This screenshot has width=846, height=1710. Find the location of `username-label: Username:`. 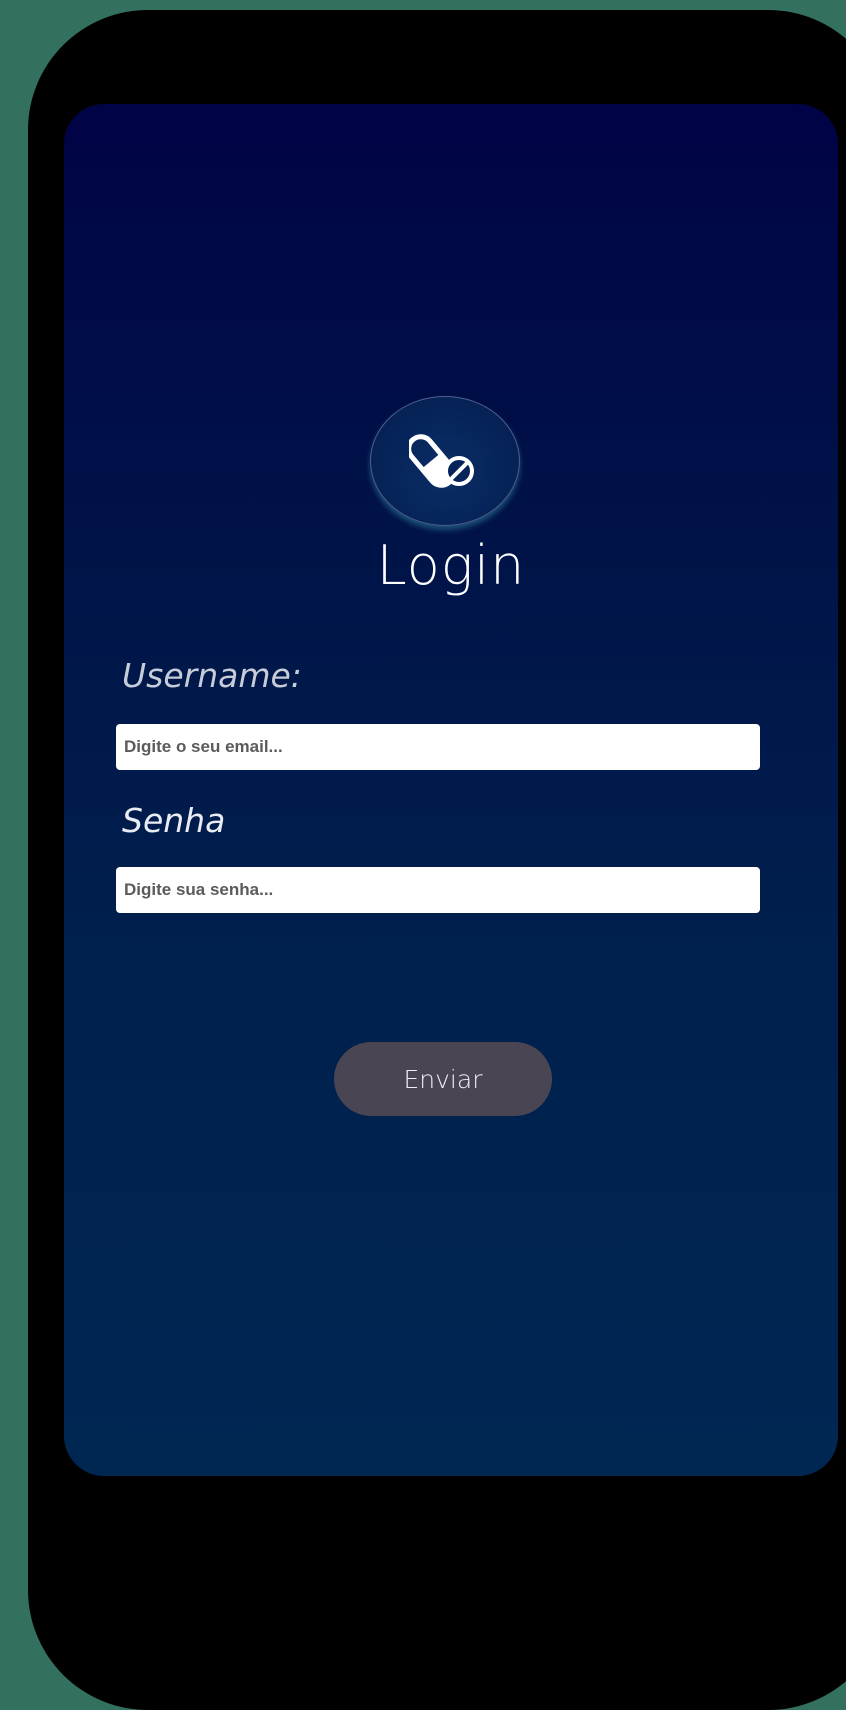

username-label: Username: is located at coordinates (212, 675).